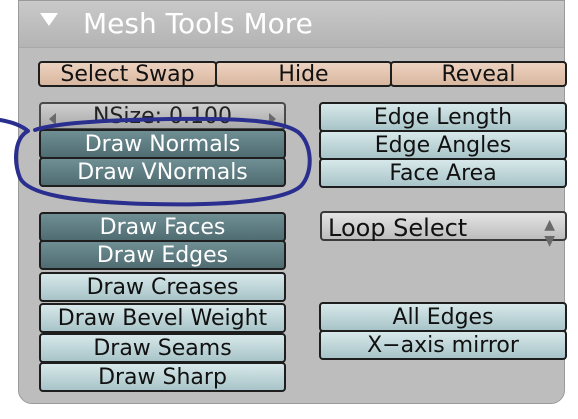 Image resolution: width=578 pixels, height=419 pixels. I want to click on select-swap-button: Select Swap, so click(127, 74).